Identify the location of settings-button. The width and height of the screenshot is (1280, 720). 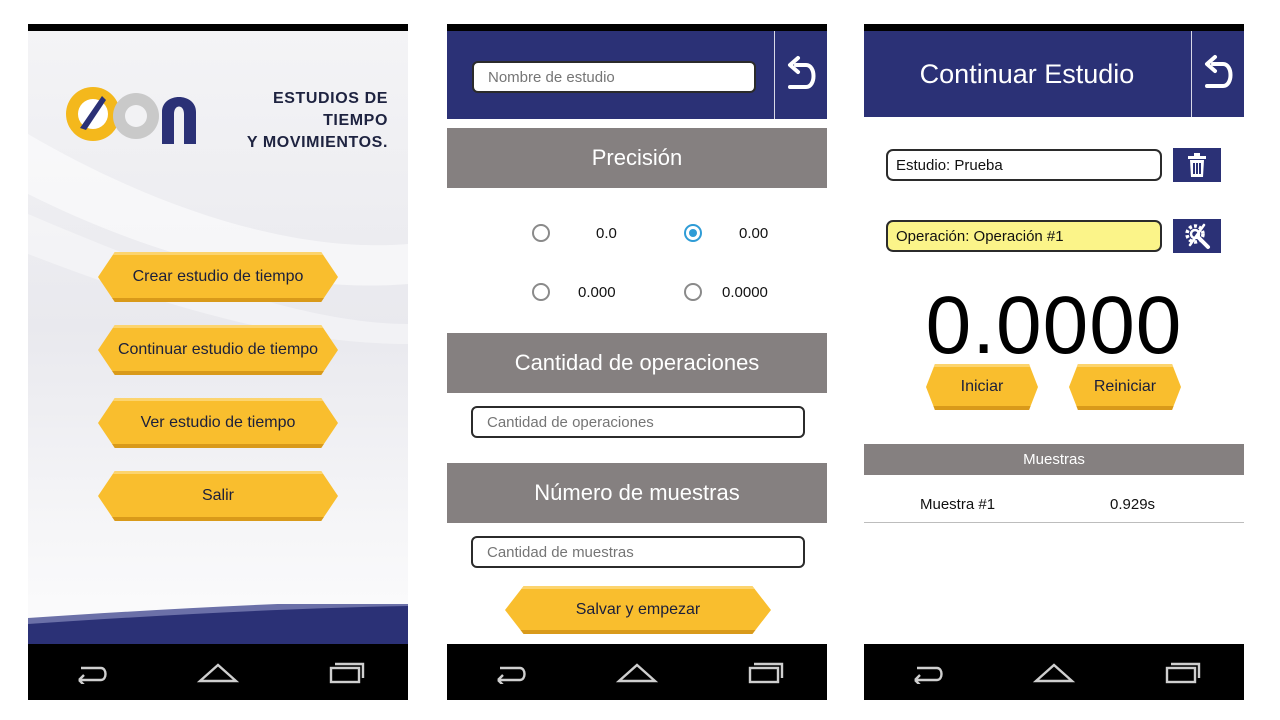
(1197, 236).